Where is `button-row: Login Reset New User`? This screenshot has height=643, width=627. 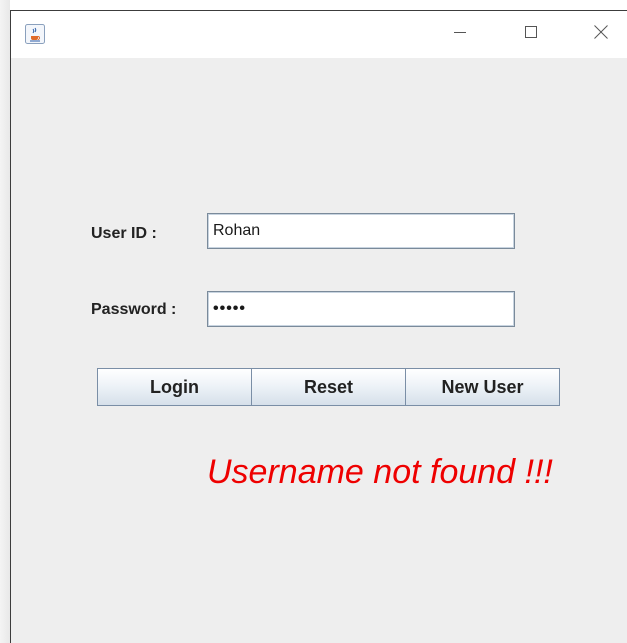 button-row: Login Reset New User is located at coordinates (328, 387).